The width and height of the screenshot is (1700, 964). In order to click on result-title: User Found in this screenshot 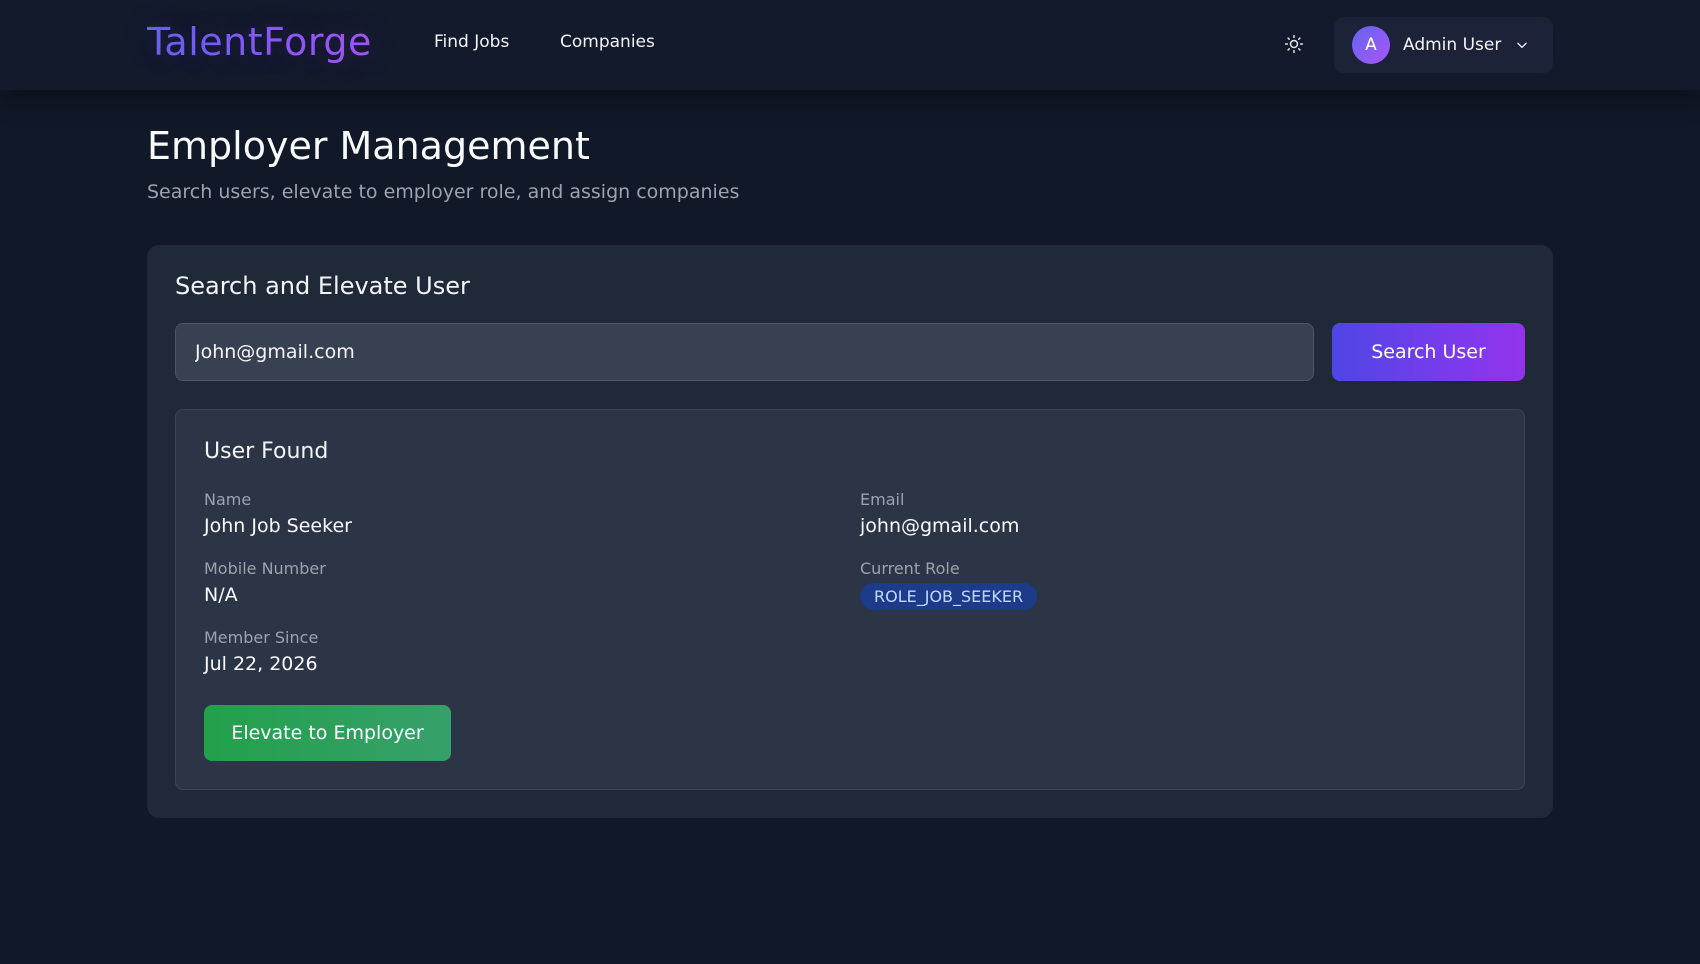, I will do `click(266, 451)`.